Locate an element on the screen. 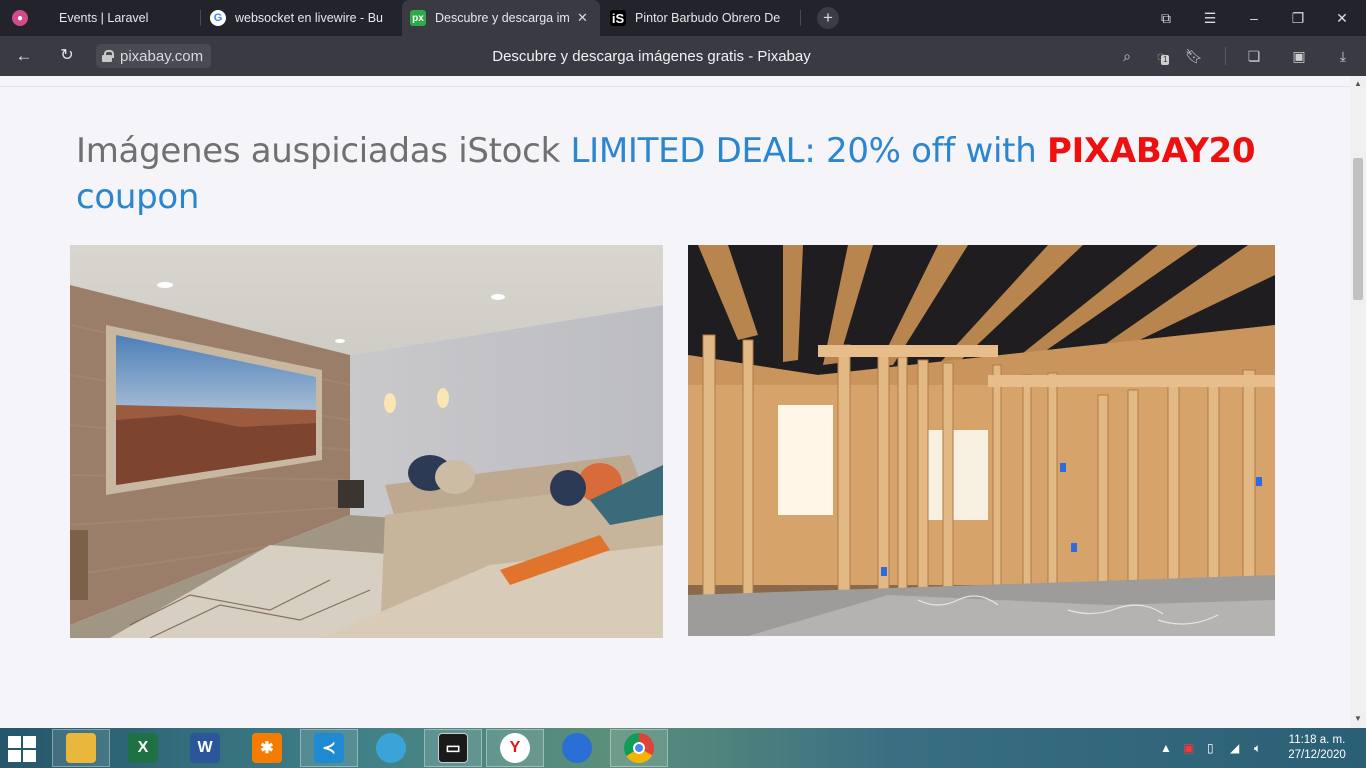 This screenshot has height=768, width=1366. start-button is located at coordinates (23, 749).